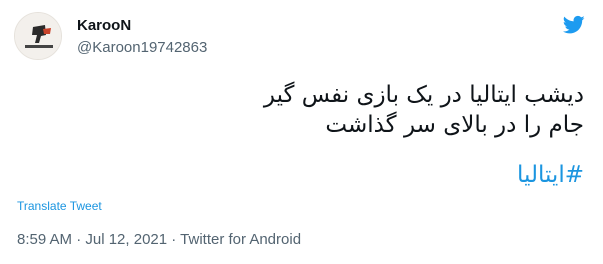  I want to click on tweet-line-2: جام را در بالای سر گذاشت, so click(454, 125).